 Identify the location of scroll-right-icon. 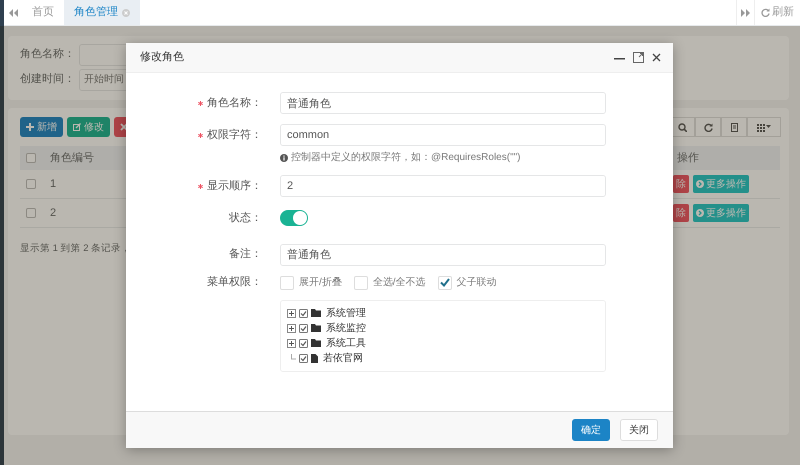
(745, 12).